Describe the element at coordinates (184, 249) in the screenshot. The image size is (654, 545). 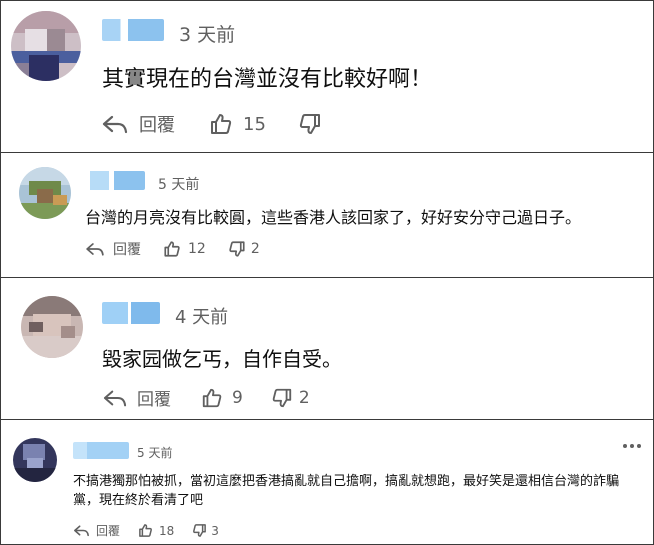
I see `like-button: 12` at that location.